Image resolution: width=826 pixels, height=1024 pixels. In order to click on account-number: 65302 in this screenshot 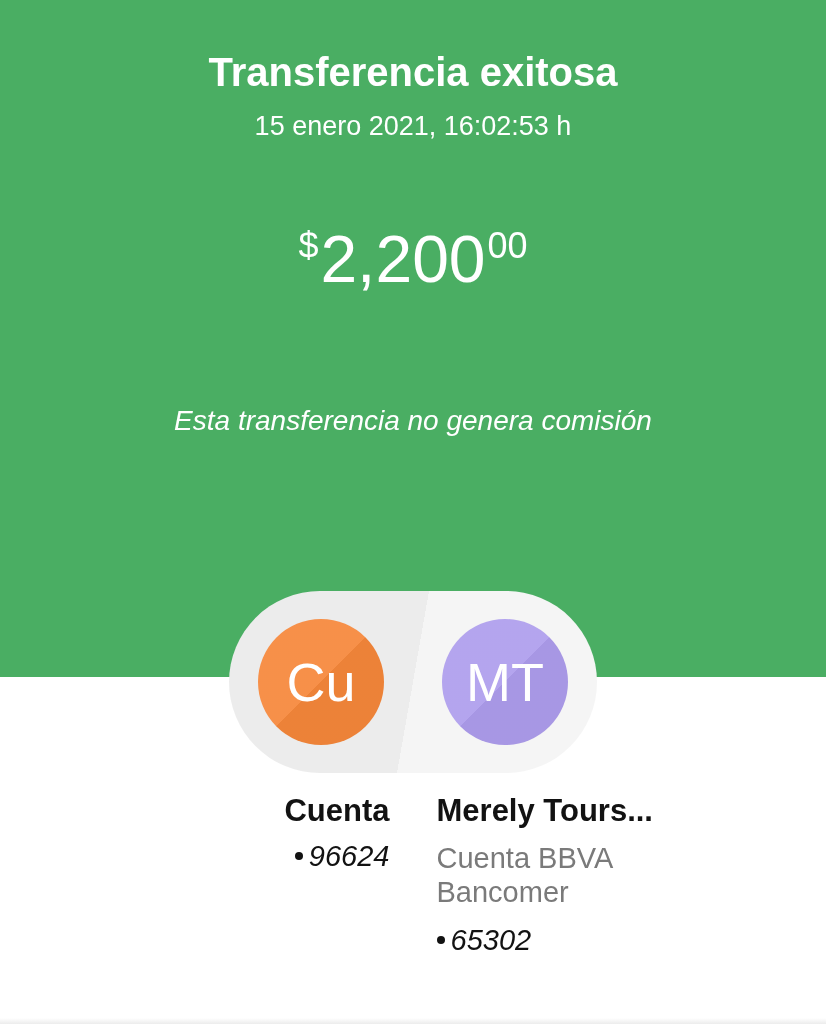, I will do `click(484, 940)`.